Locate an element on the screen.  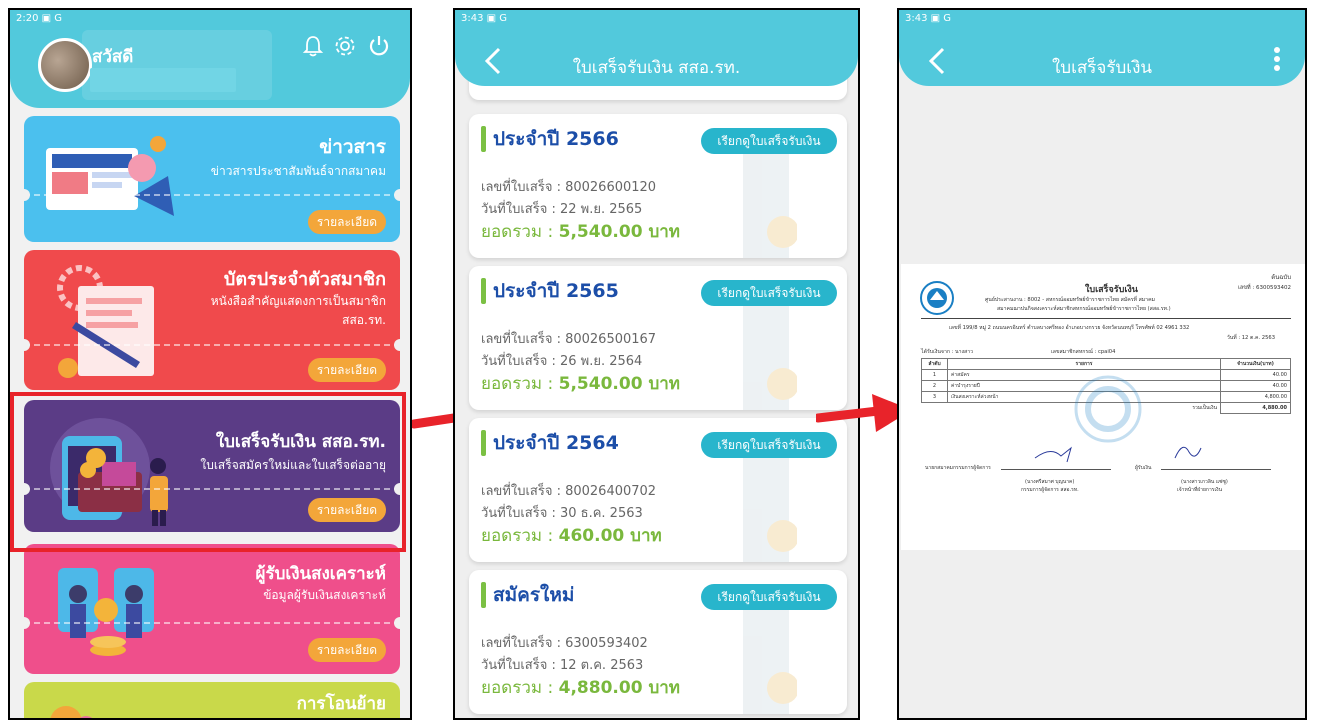
doc-number: เลขที่ : 6300593402 is located at coordinates (1264, 288).